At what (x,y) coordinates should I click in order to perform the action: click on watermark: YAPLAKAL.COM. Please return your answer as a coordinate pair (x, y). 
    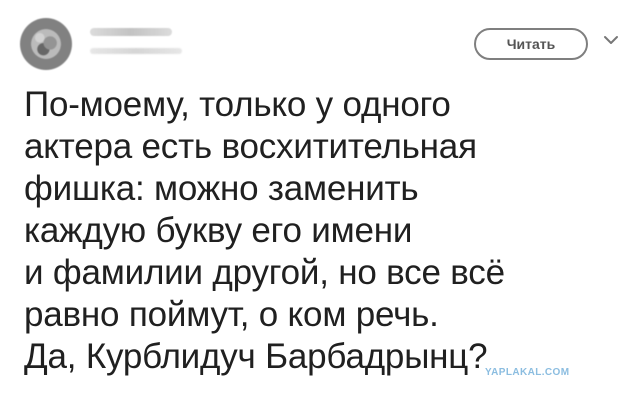
    Looking at the image, I should click on (527, 372).